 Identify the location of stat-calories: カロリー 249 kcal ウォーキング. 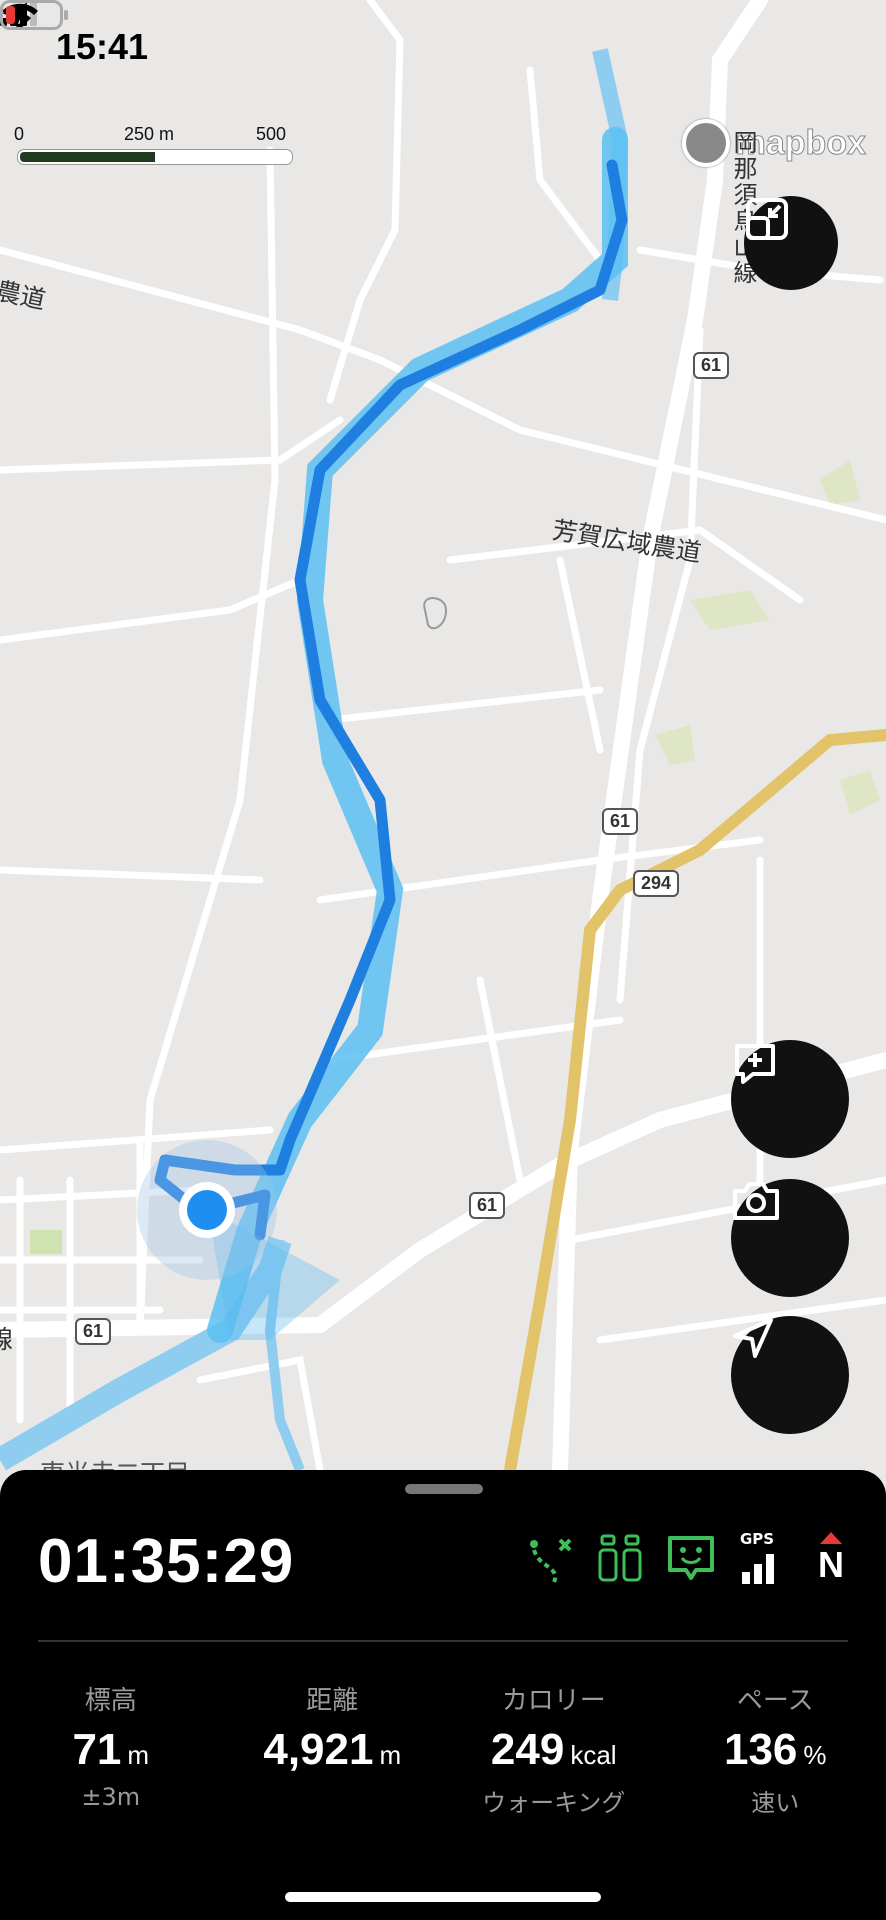
(554, 1748).